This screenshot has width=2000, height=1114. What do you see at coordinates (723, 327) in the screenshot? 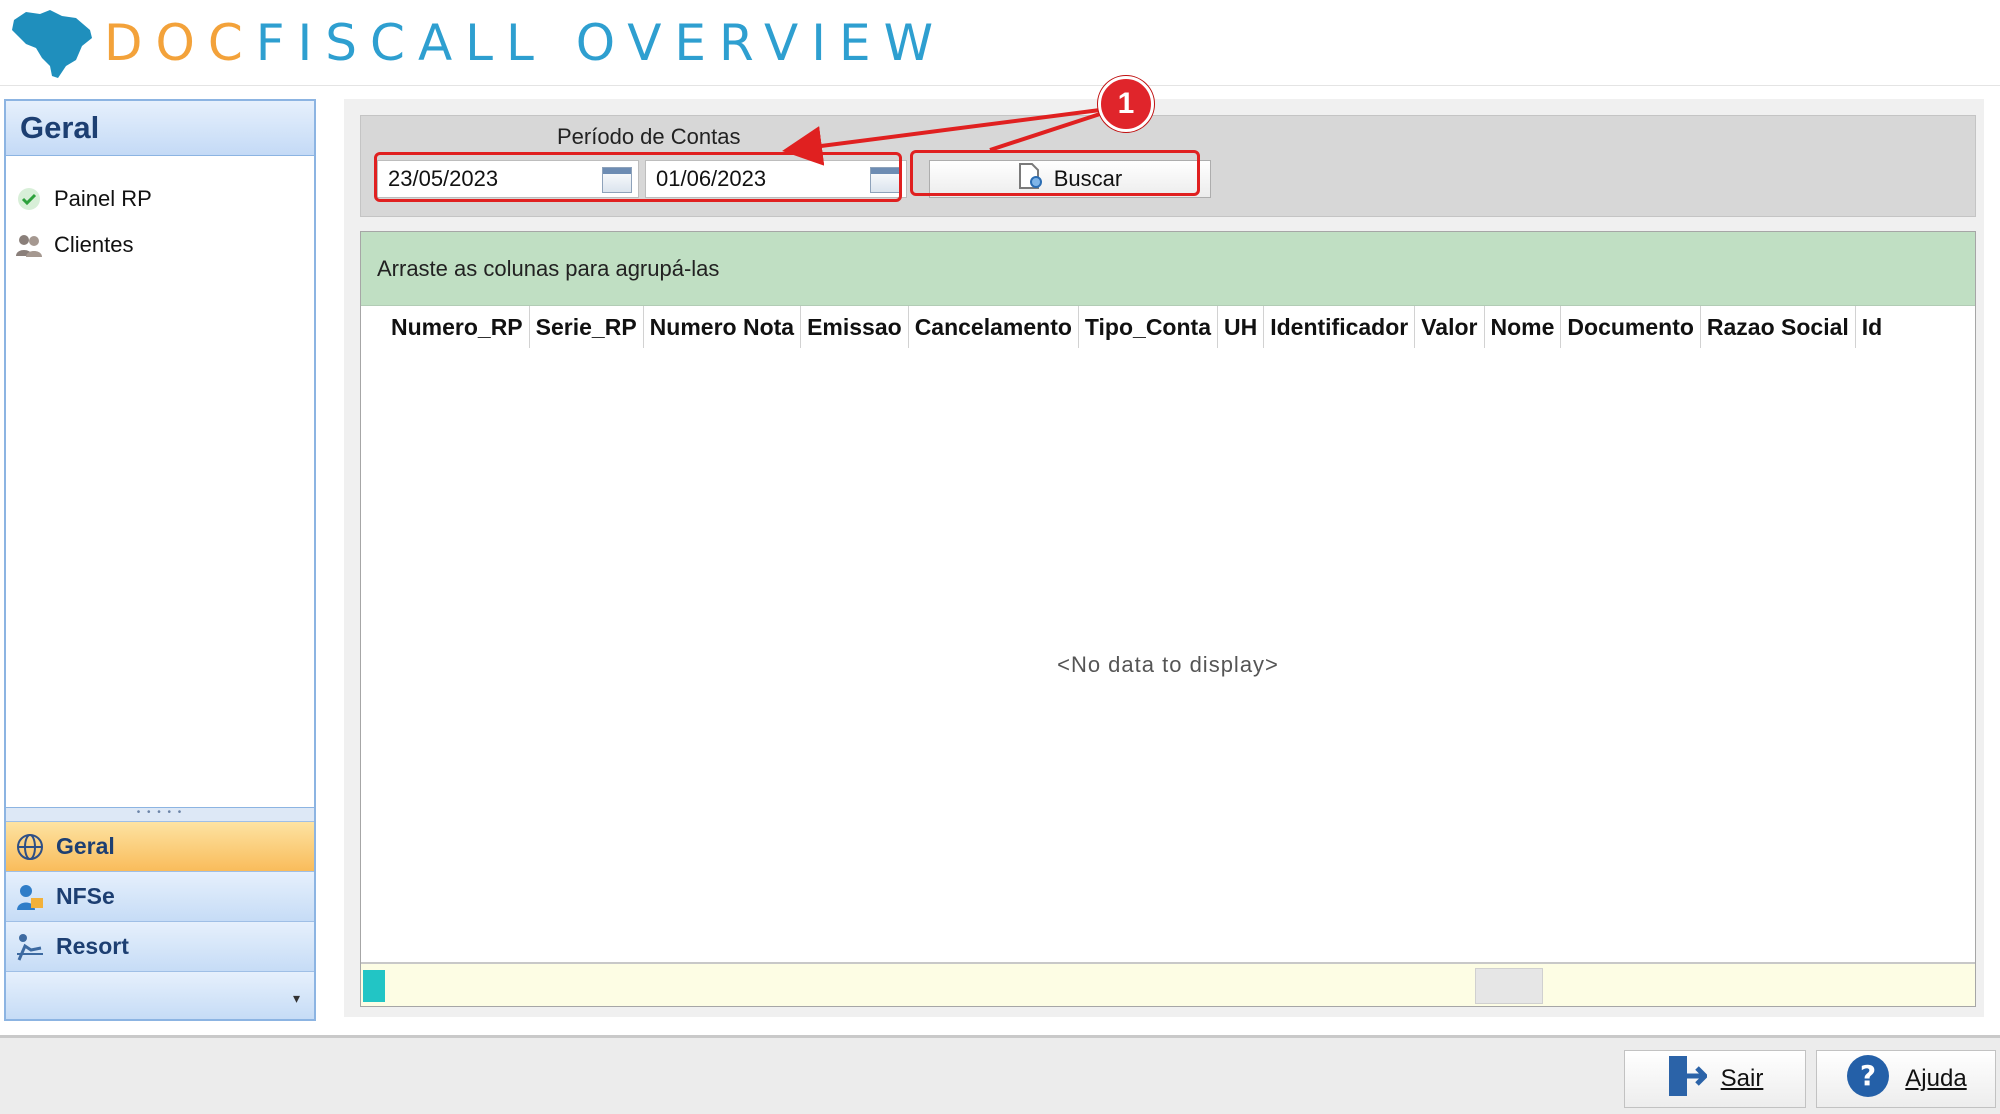
I see `column-header: Numero Nota` at bounding box center [723, 327].